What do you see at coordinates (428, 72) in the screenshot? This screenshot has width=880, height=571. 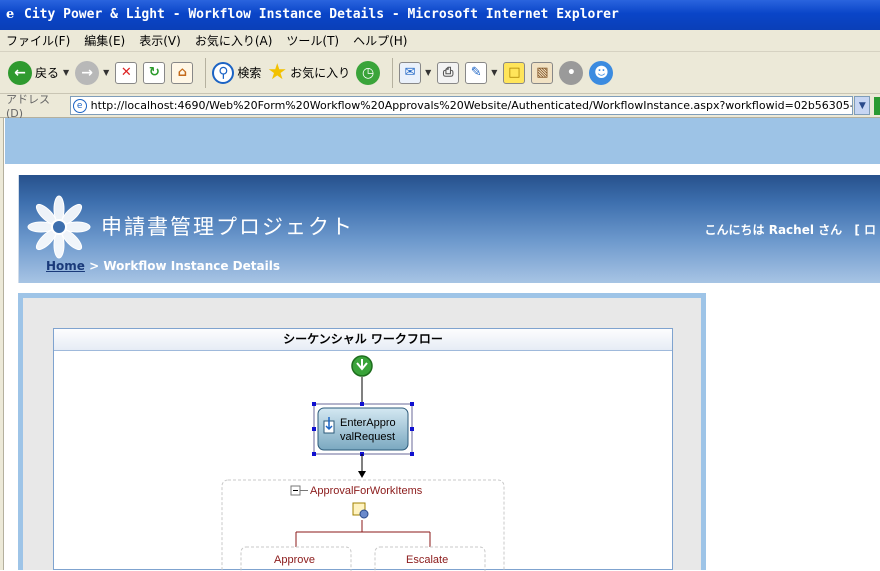 I see `mail-dropdown-icon: ▼` at bounding box center [428, 72].